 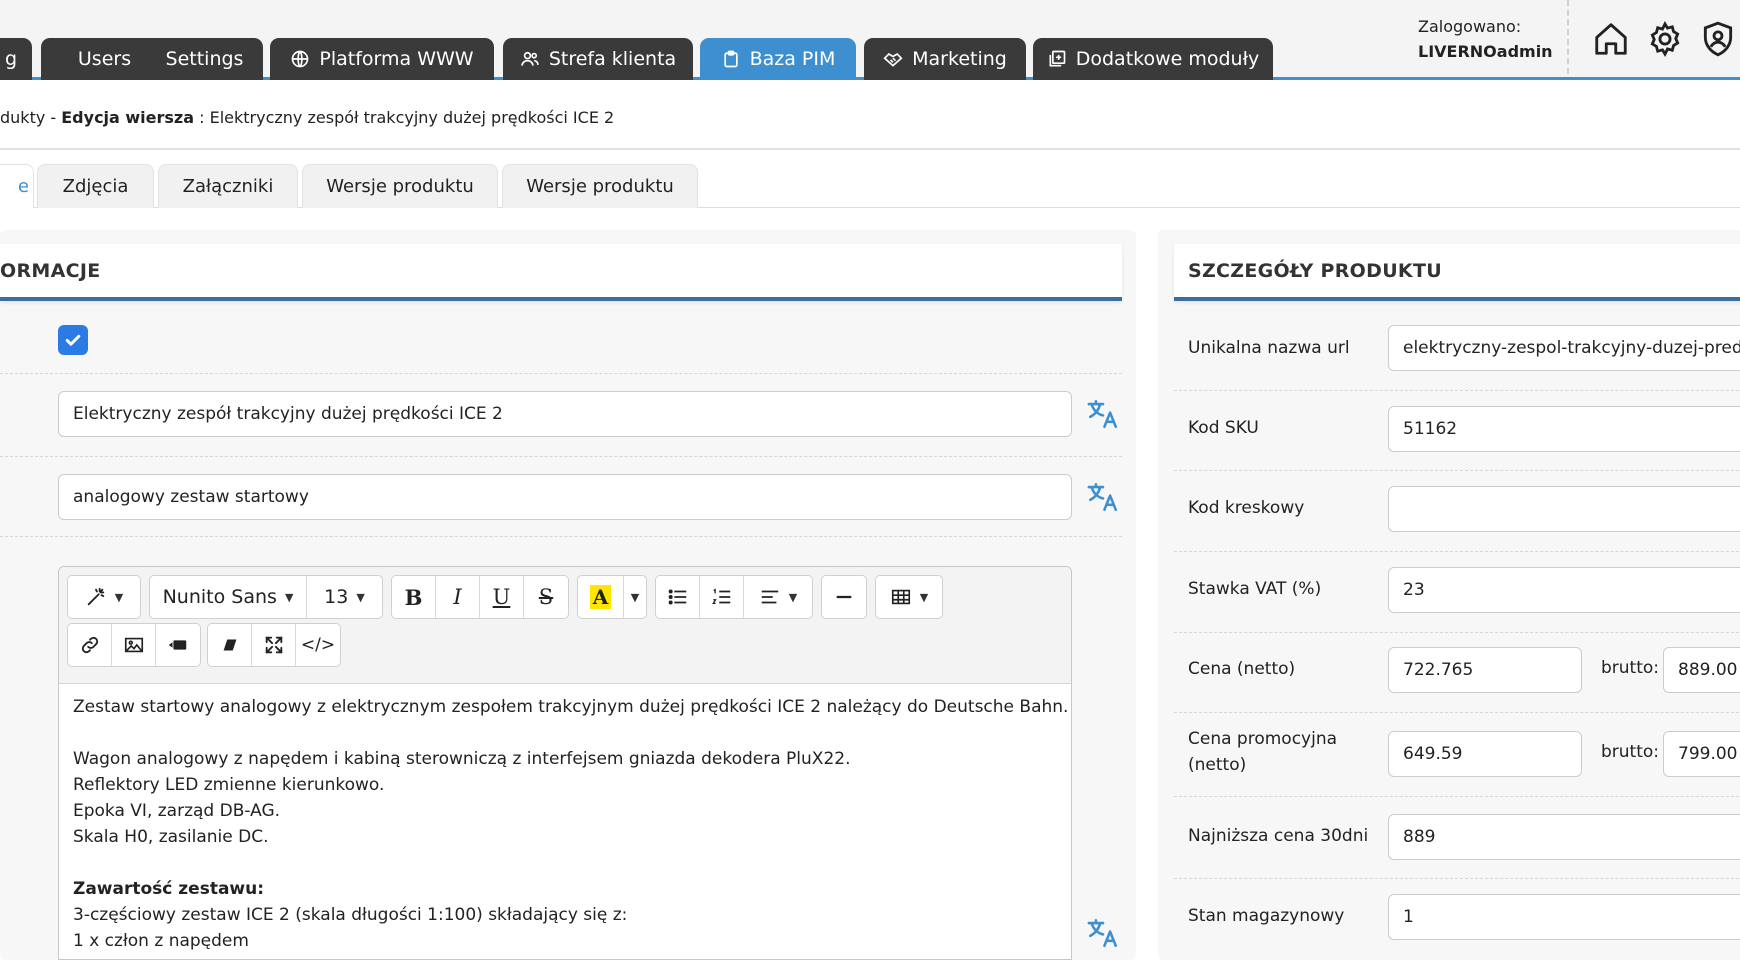 I want to click on sku-input: 51162, so click(x=1564, y=429).